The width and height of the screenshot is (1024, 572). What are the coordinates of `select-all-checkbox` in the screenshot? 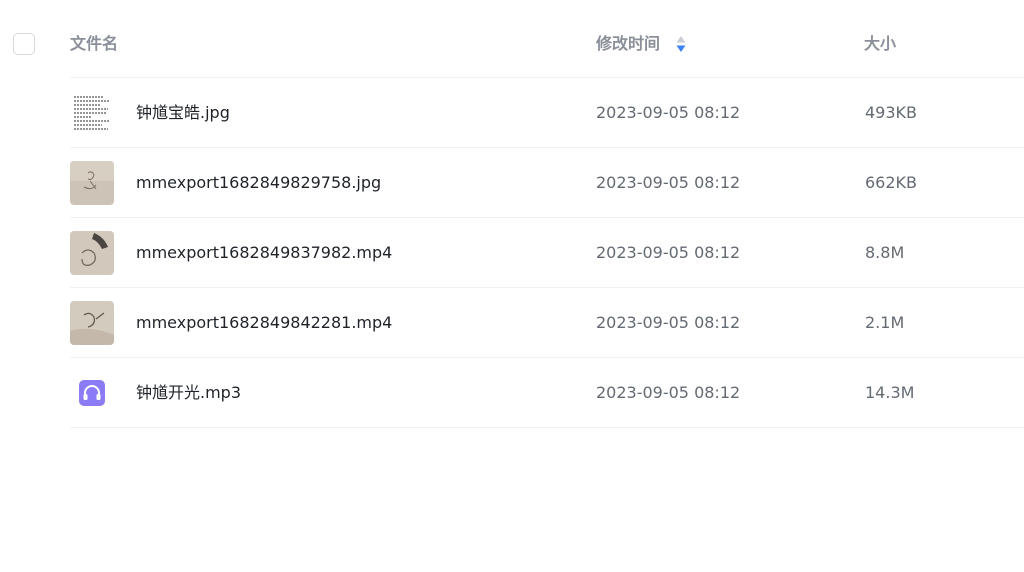 It's located at (24, 44).